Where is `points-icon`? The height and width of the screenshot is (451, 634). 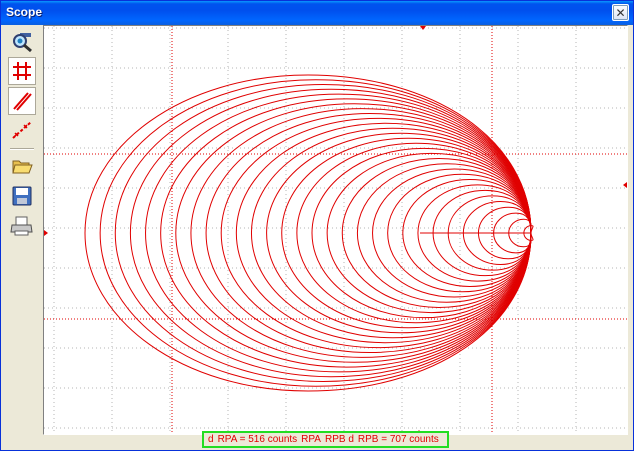 points-icon is located at coordinates (22, 130).